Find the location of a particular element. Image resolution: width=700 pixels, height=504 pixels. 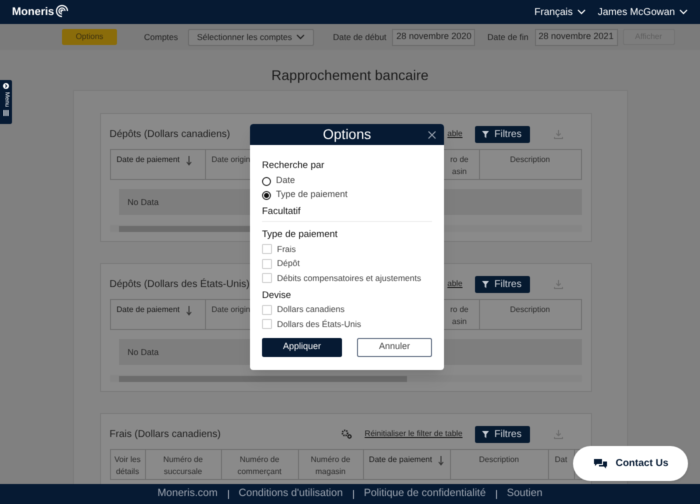

start-date-label: Date de début is located at coordinates (359, 37).